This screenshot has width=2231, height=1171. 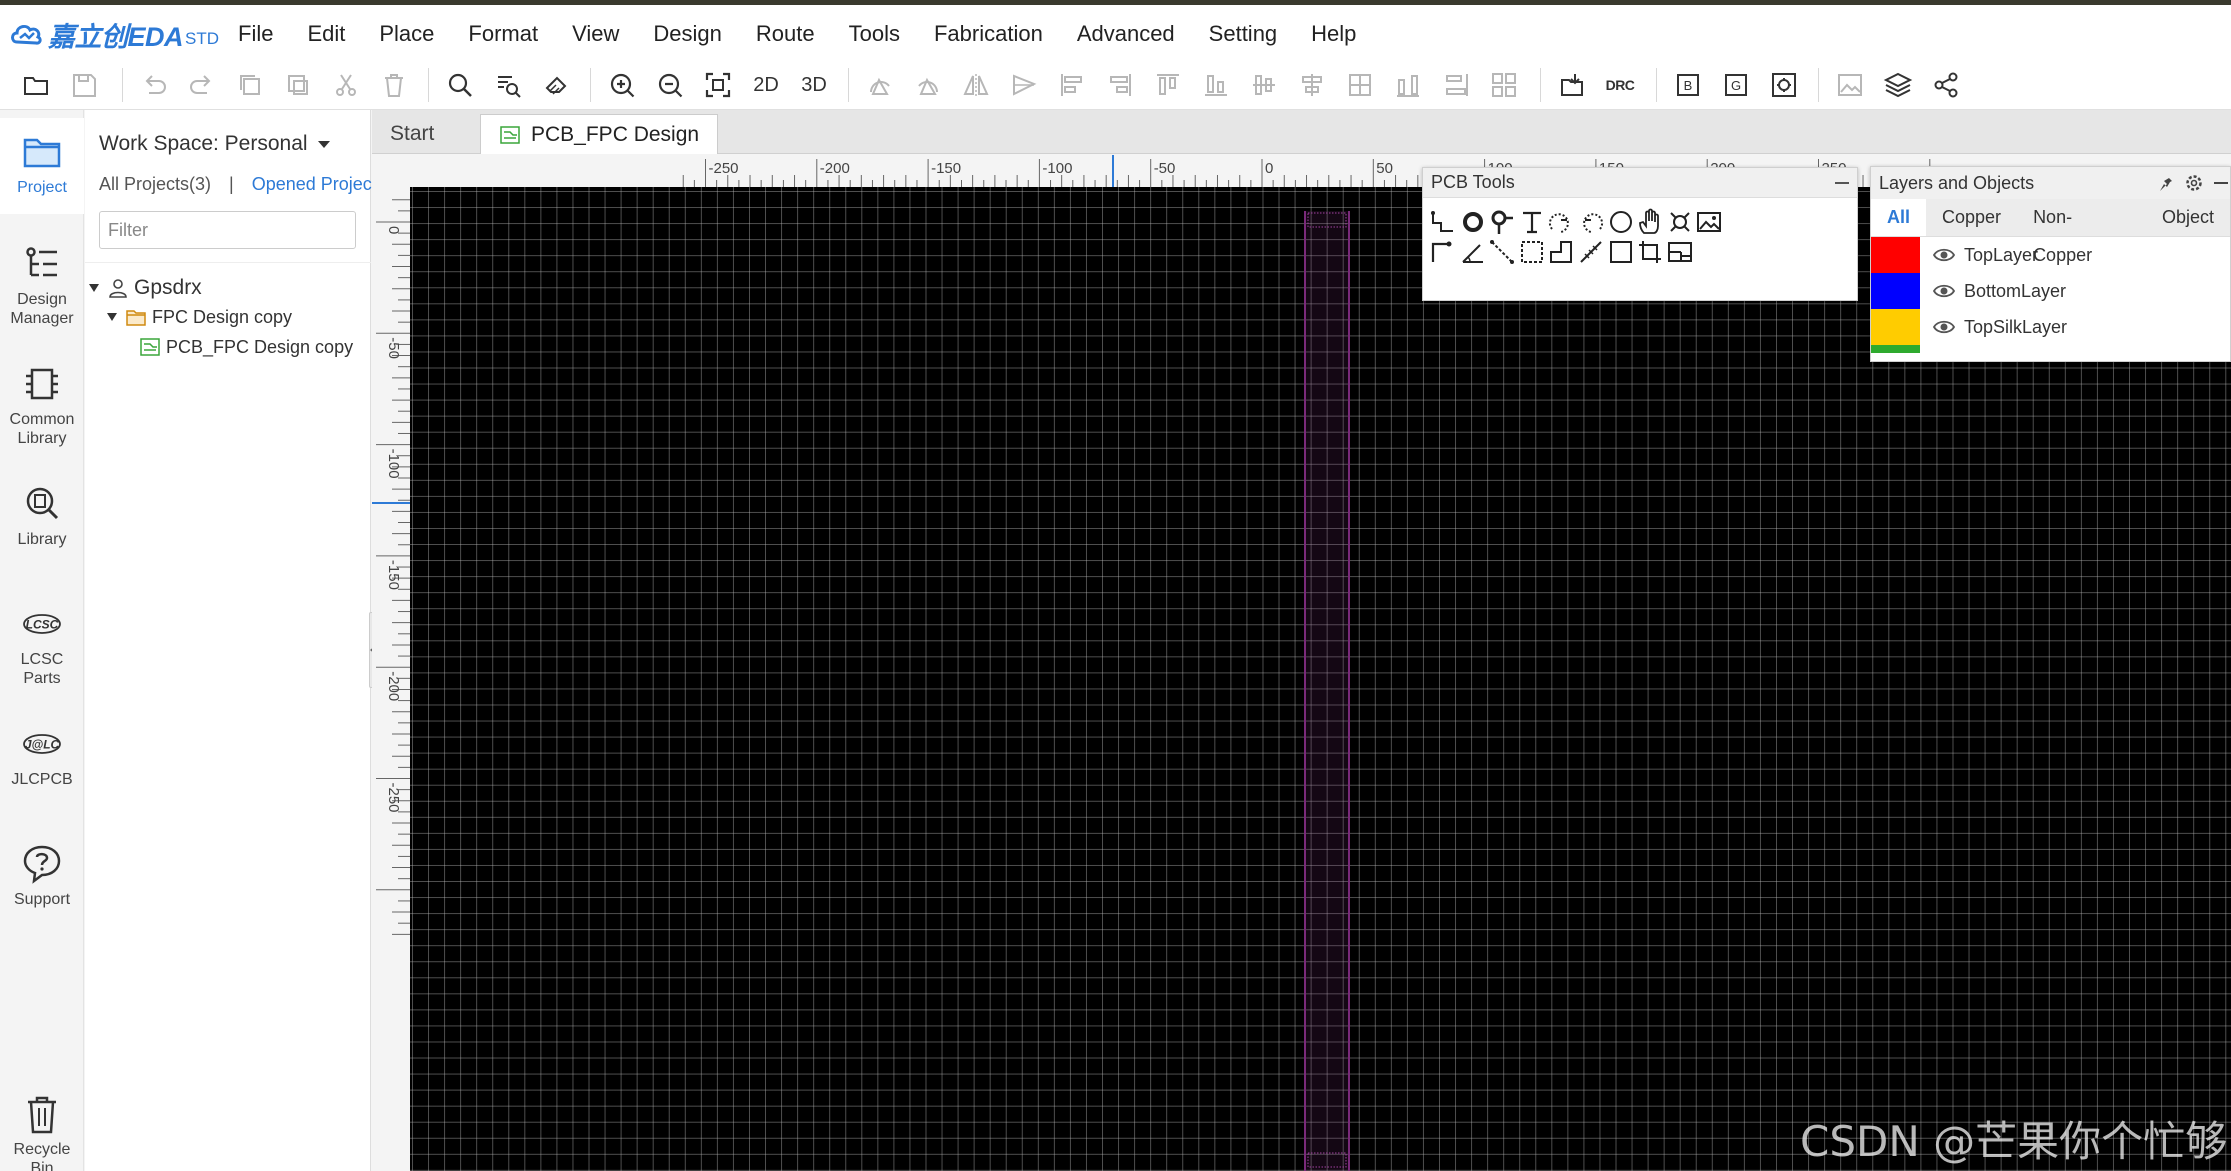 What do you see at coordinates (1680, 252) in the screenshot?
I see `panel-tool` at bounding box center [1680, 252].